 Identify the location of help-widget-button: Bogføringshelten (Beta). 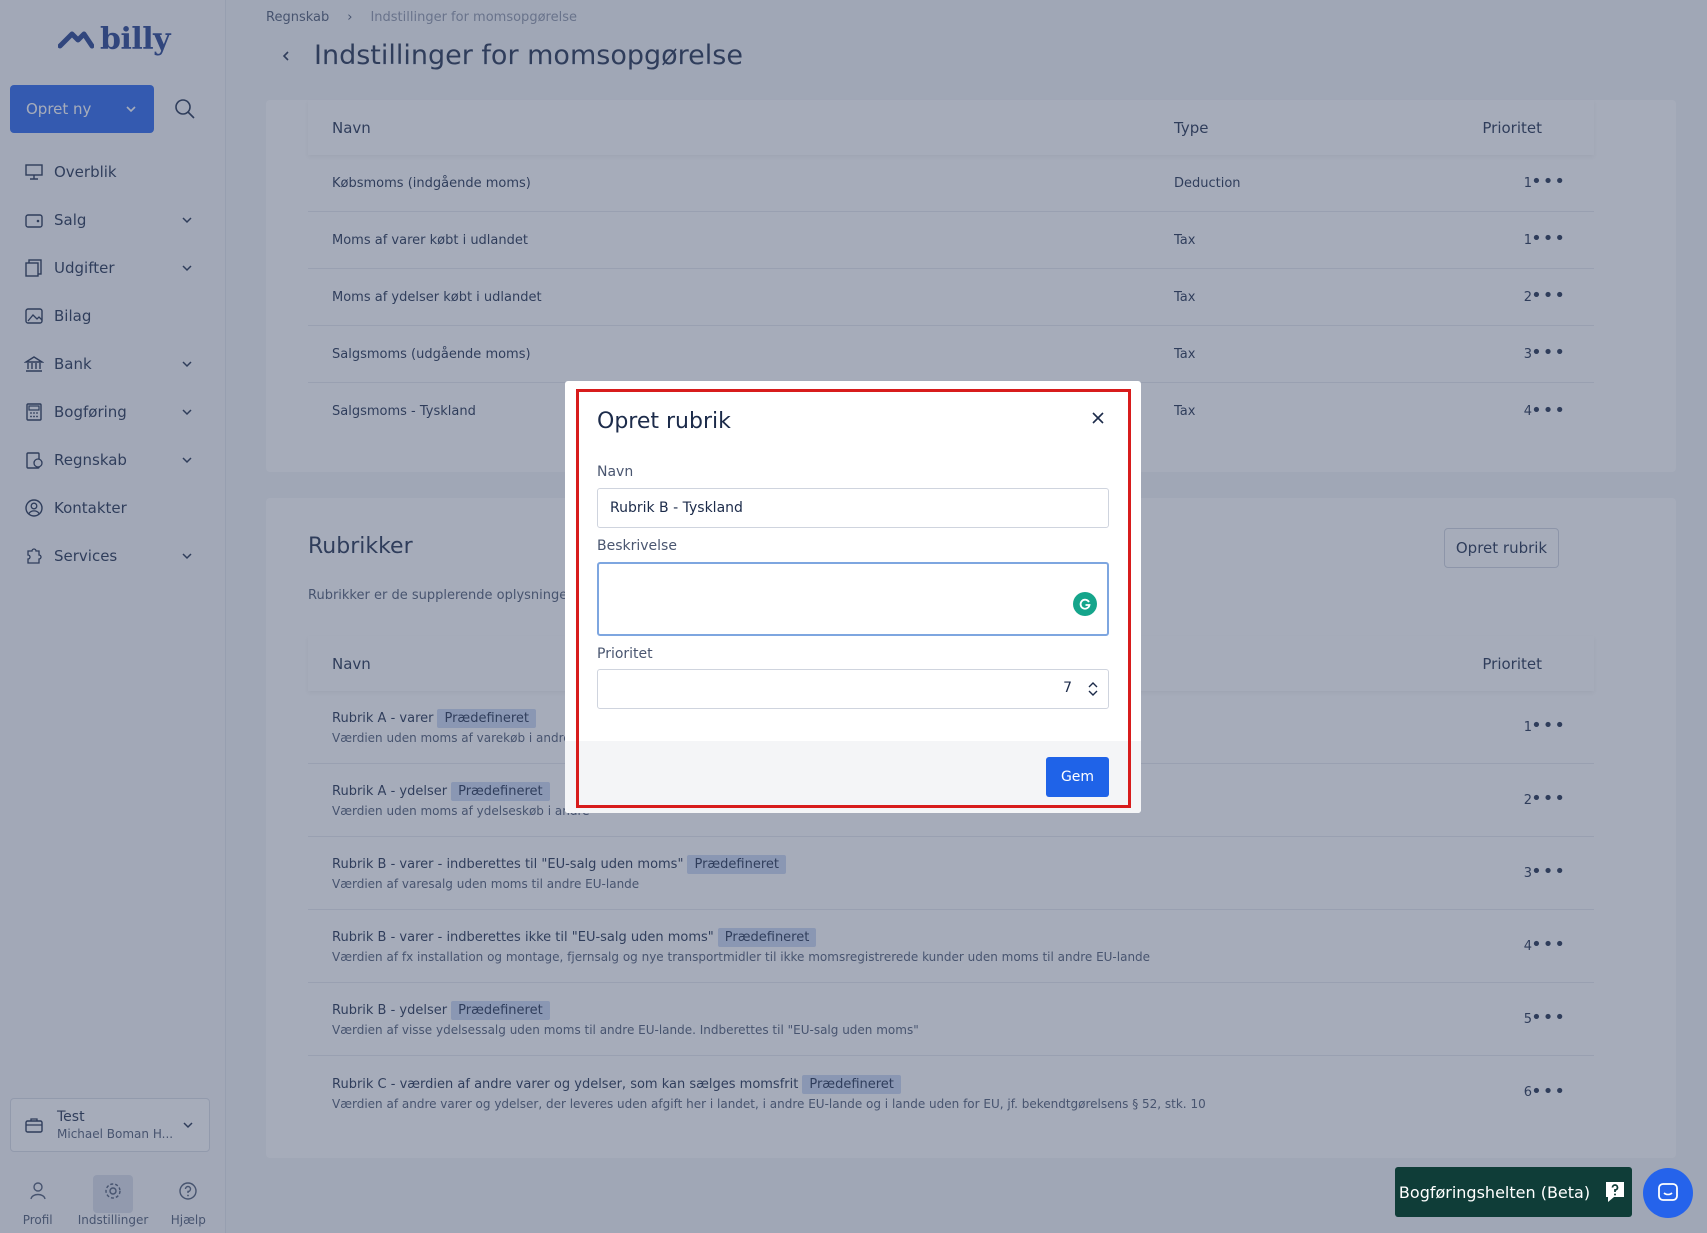
(1513, 1192).